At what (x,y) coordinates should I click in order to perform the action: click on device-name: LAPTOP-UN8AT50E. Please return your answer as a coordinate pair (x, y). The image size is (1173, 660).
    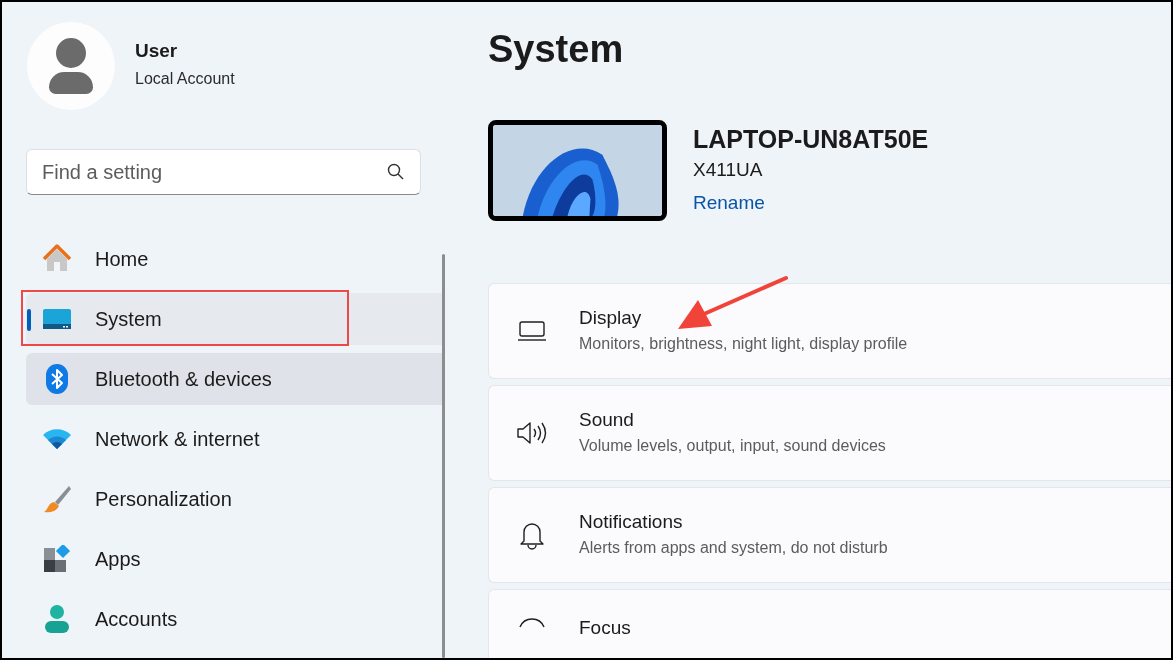
    Looking at the image, I should click on (811, 139).